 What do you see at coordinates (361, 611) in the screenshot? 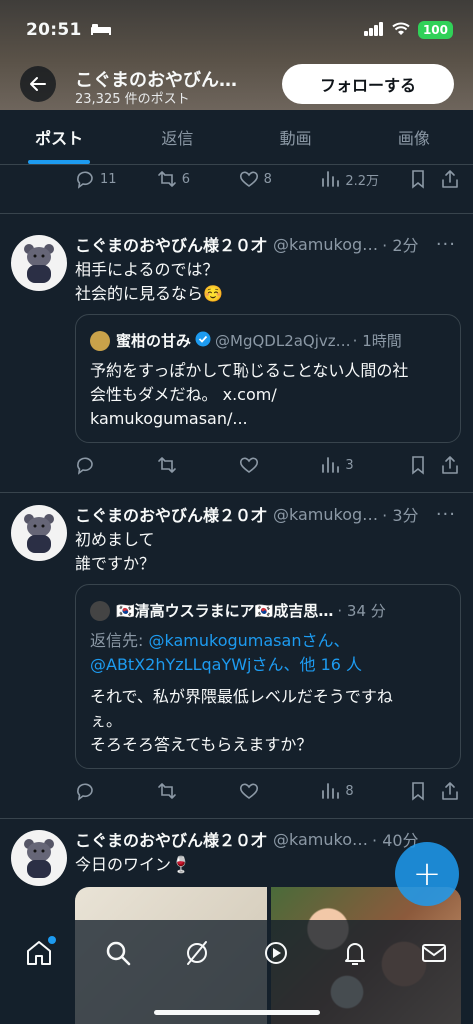
I see `quote-time: · 34 分` at bounding box center [361, 611].